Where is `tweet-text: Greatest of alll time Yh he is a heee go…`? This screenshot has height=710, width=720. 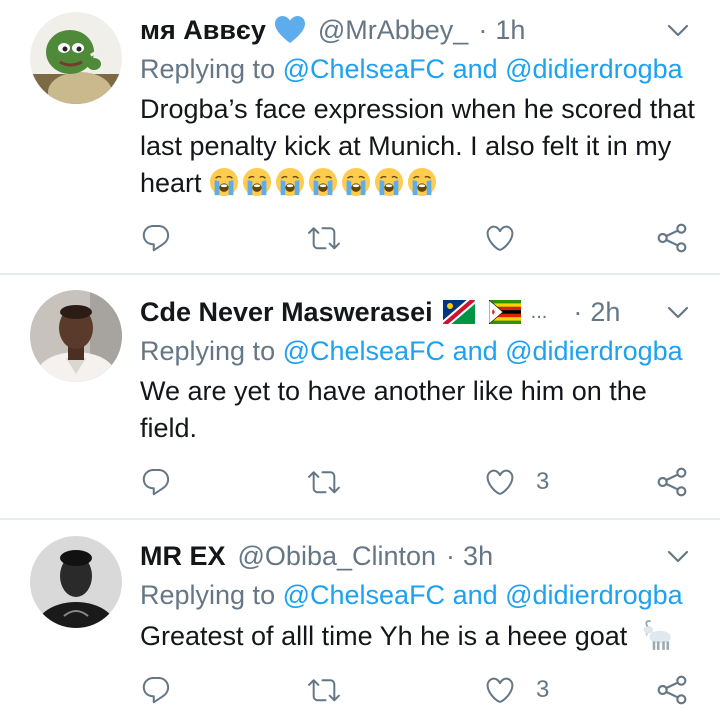
tweet-text: Greatest of alll time Yh he is a heee go… is located at coordinates (420, 636).